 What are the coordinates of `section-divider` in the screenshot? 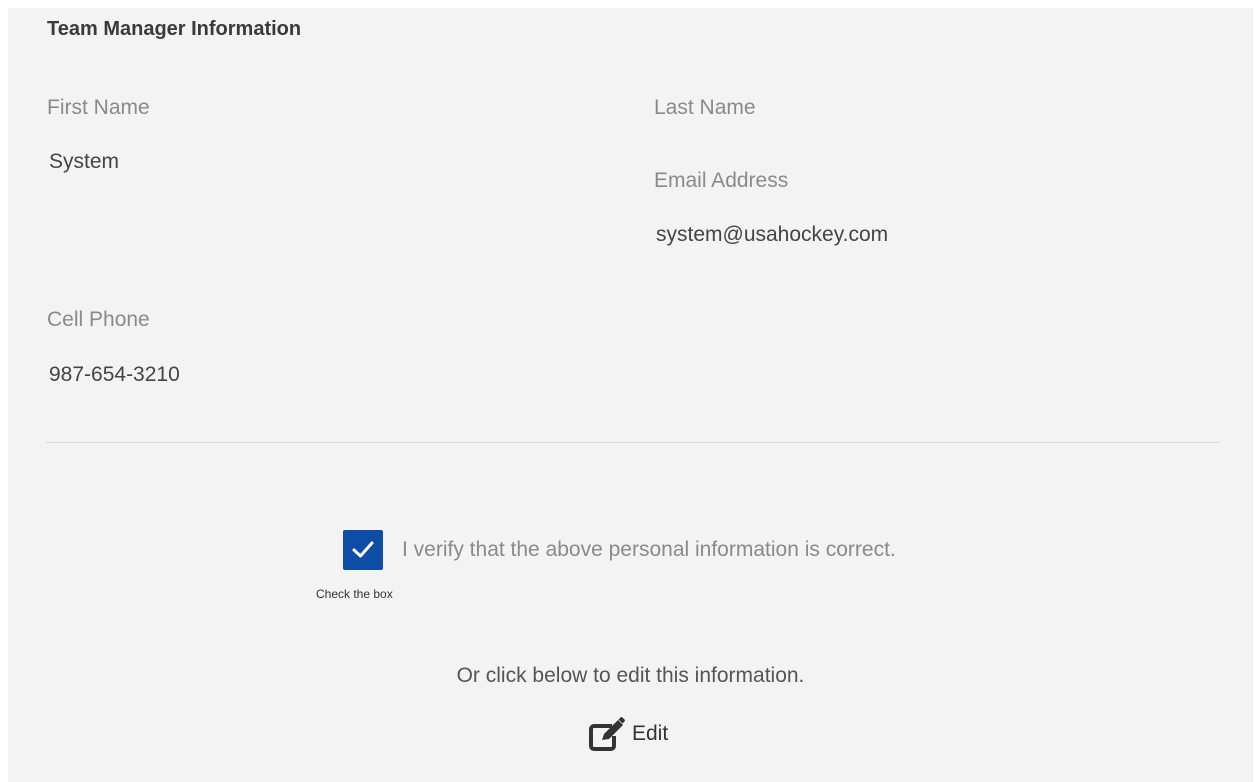 It's located at (633, 442).